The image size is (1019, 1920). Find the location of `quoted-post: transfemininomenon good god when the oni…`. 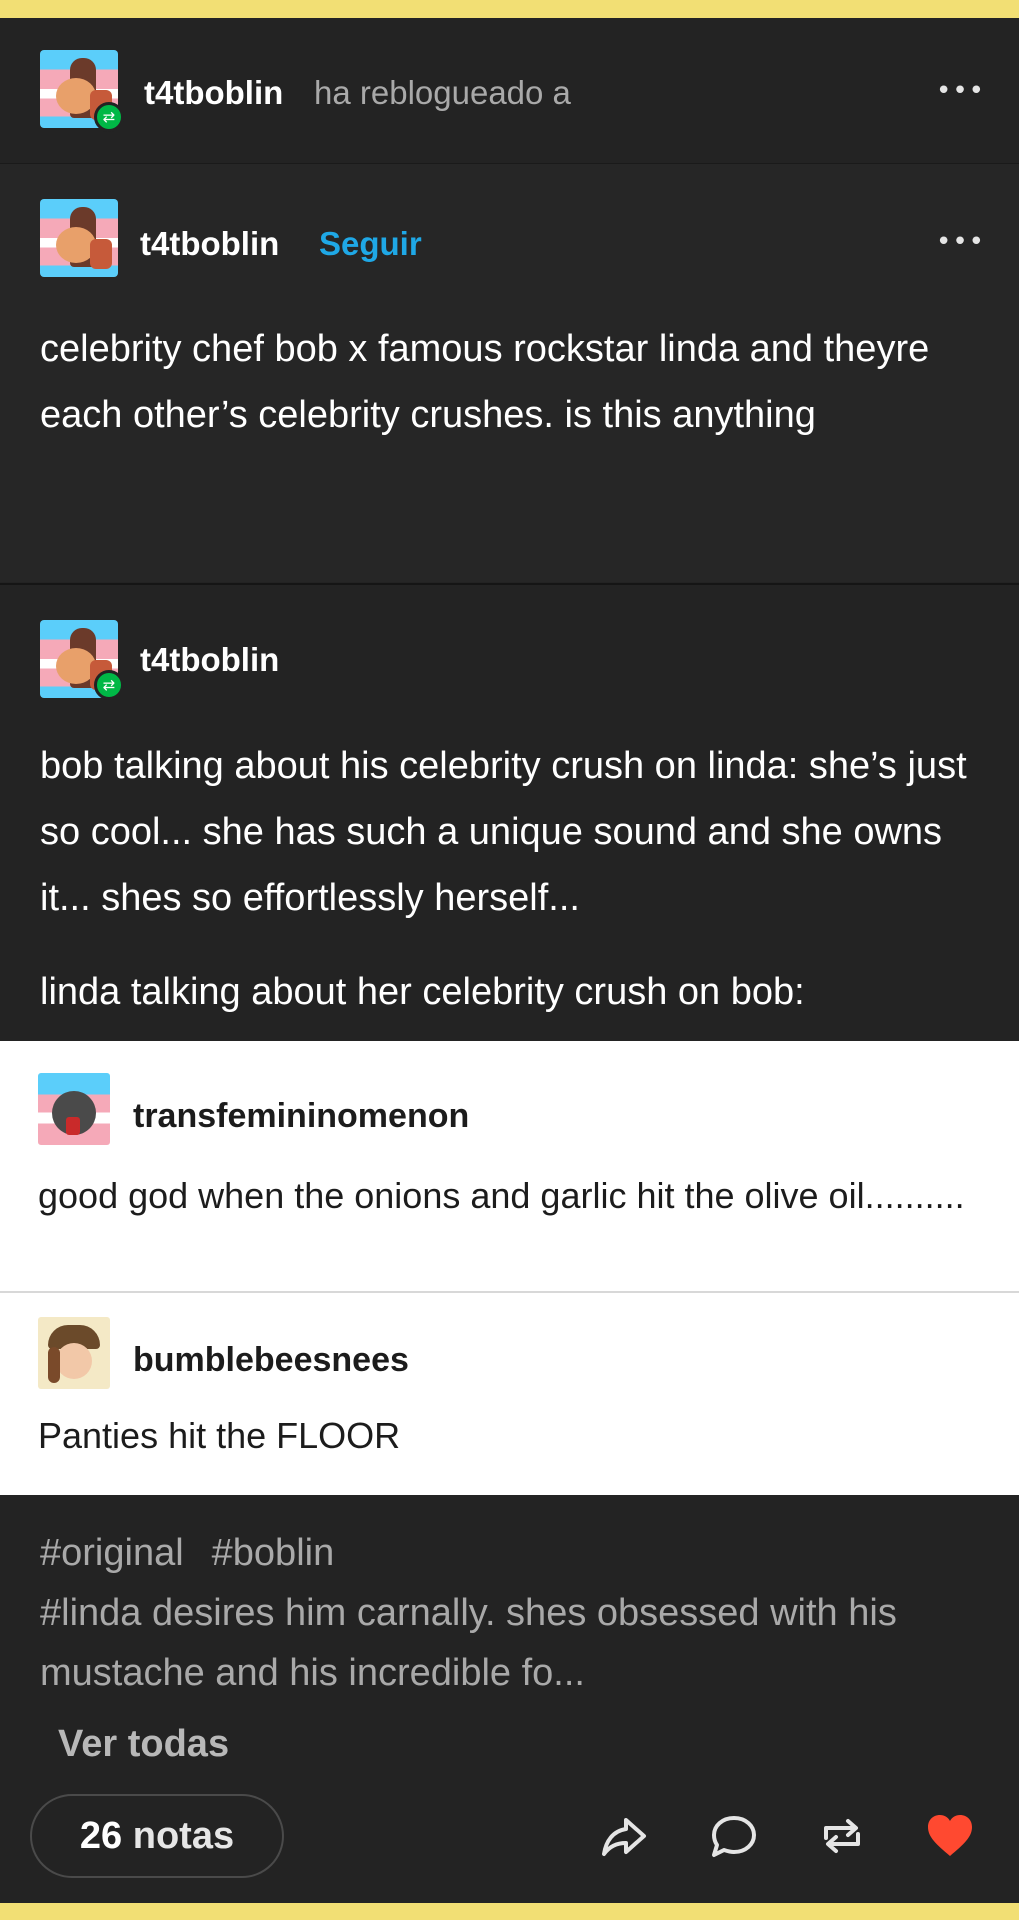

quoted-post: transfemininomenon good god when the oni… is located at coordinates (509, 1166).